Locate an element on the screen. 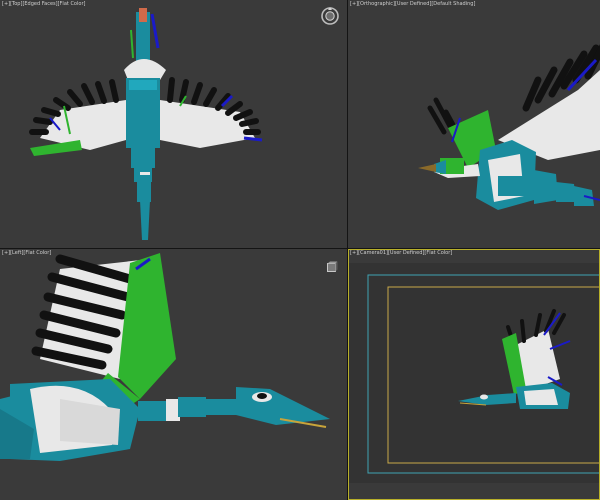 The height and width of the screenshot is (500, 600). viewport-pov-label: [Orthographic] is located at coordinates (376, 4).